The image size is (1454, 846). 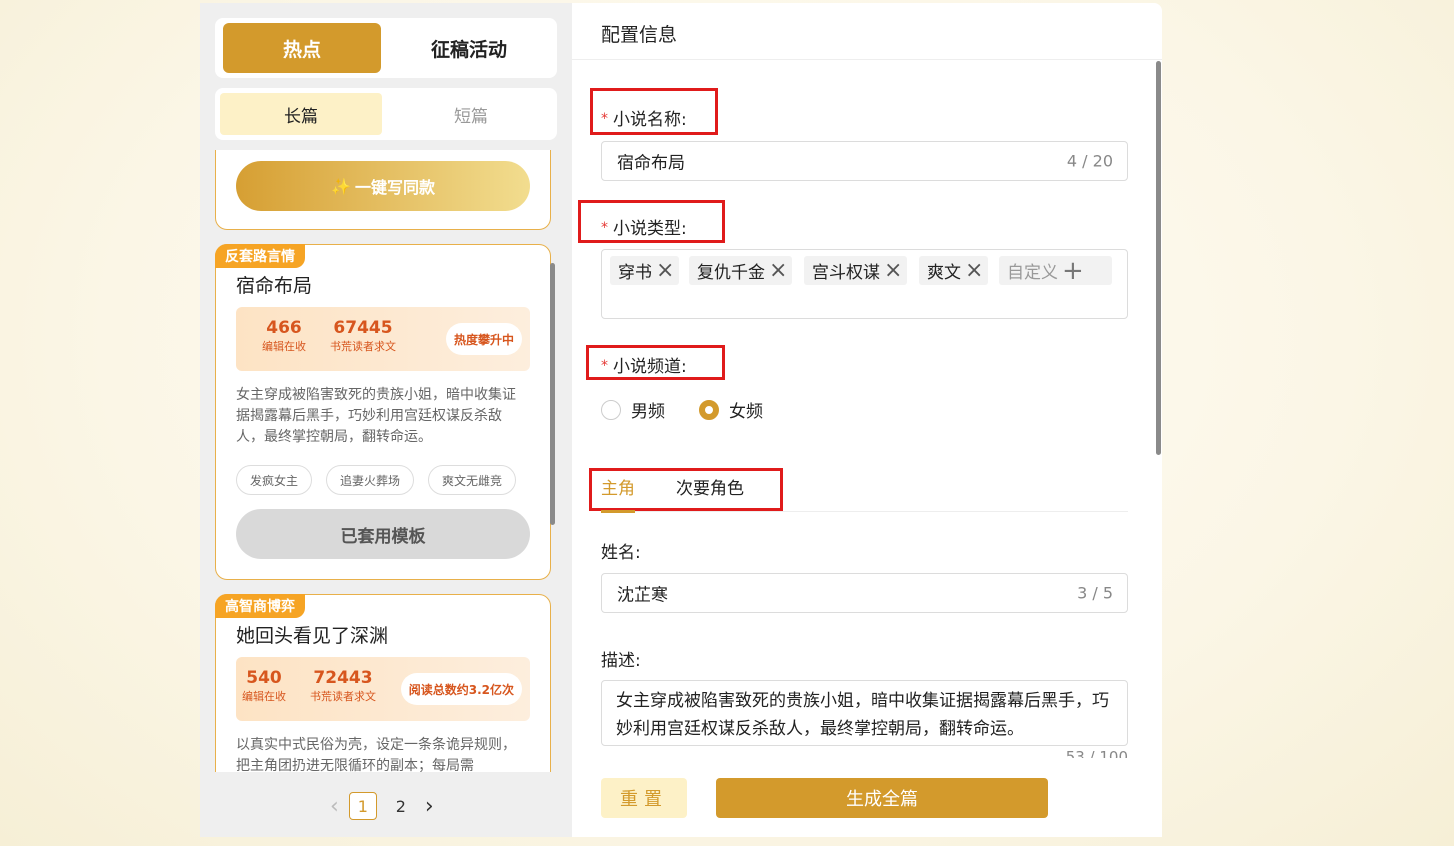 What do you see at coordinates (302, 48) in the screenshot?
I see `tab-hot: 热点` at bounding box center [302, 48].